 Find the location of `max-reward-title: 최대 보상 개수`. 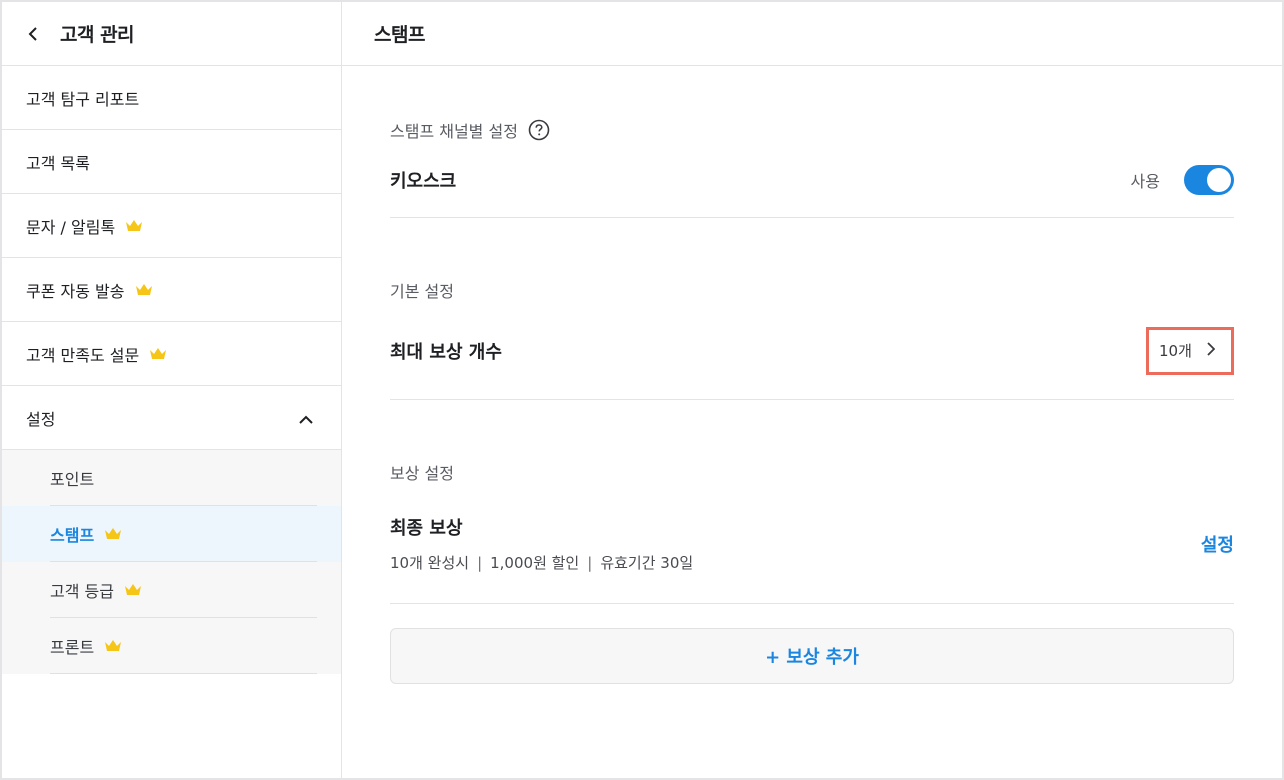

max-reward-title: 최대 보상 개수 is located at coordinates (446, 352).